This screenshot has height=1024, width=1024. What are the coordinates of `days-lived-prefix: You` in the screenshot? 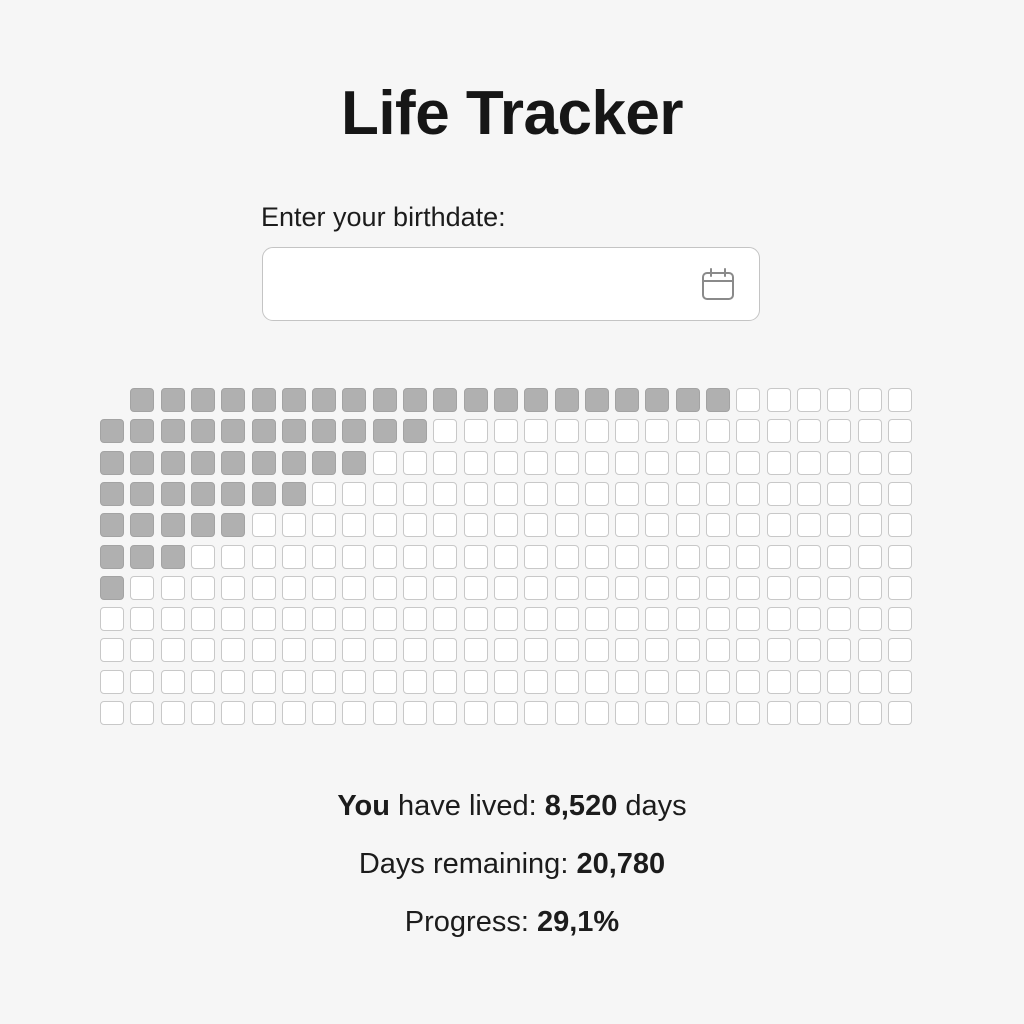 It's located at (363, 806).